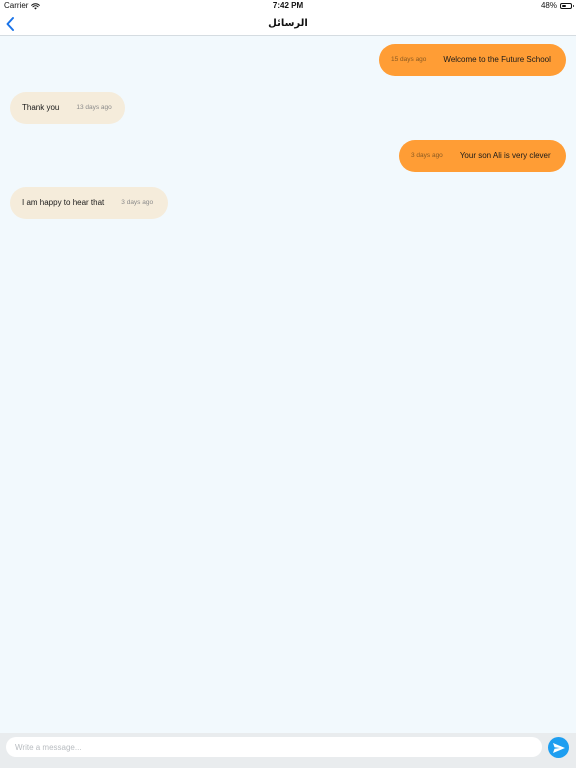 The height and width of the screenshot is (768, 576). I want to click on message-text: Your son Ali is very clever, so click(505, 155).